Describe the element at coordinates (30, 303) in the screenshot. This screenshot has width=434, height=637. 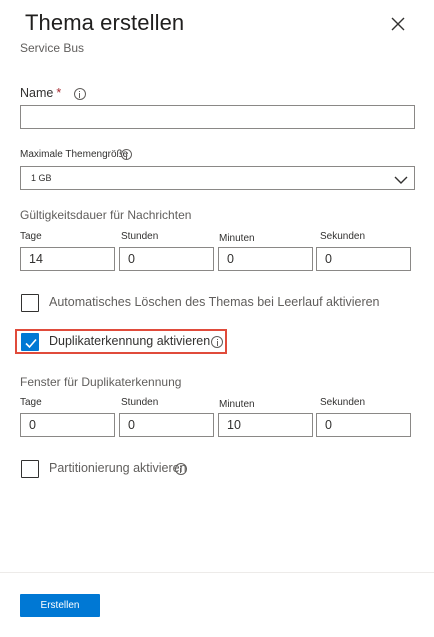
I see `auto-delete-checkbox` at that location.